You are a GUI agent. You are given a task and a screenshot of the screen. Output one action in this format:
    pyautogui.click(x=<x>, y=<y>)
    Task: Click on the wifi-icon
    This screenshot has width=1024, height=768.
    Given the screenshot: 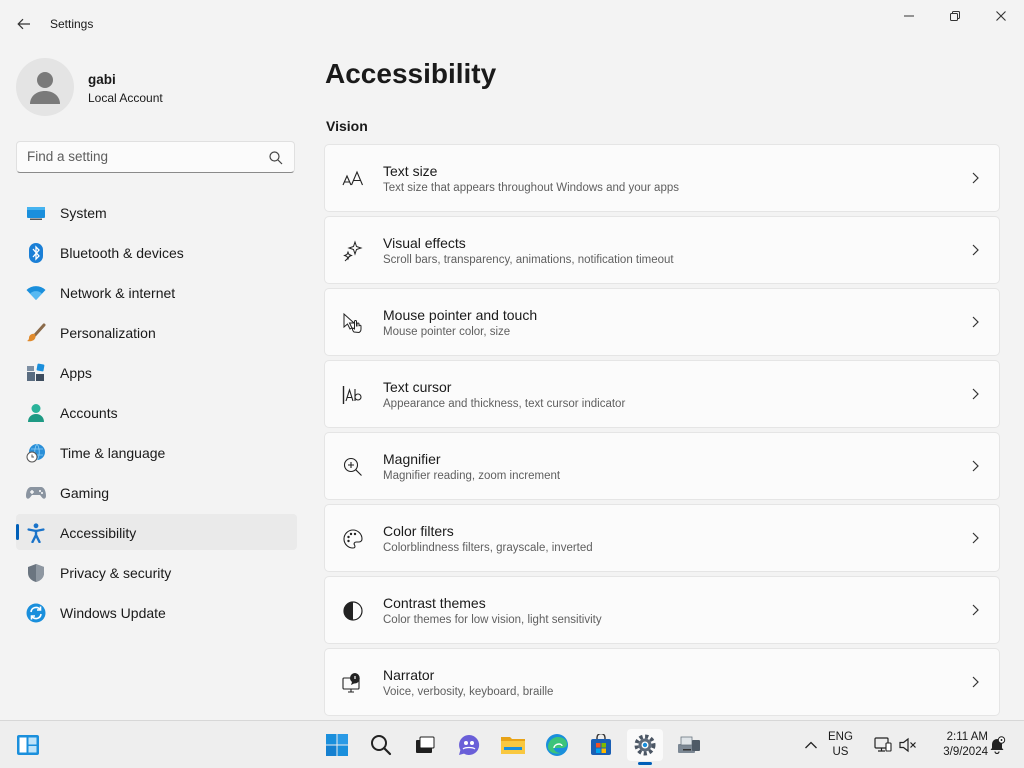 What is the action you would take?
    pyautogui.click(x=36, y=293)
    